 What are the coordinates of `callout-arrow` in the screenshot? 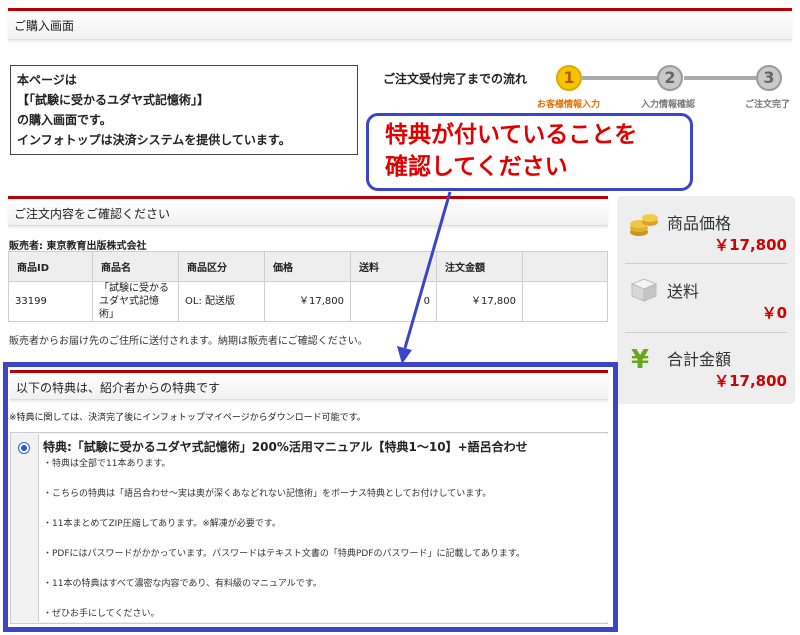 It's located at (424, 277).